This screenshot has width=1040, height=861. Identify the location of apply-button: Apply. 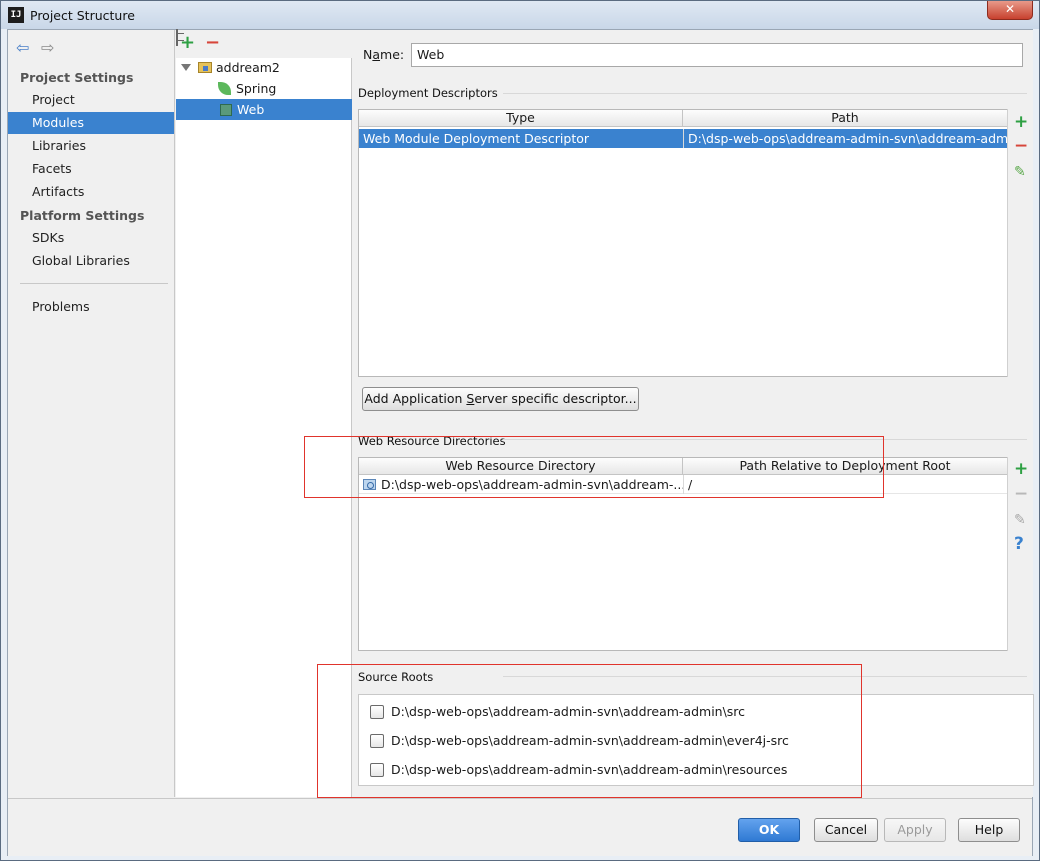
(915, 830).